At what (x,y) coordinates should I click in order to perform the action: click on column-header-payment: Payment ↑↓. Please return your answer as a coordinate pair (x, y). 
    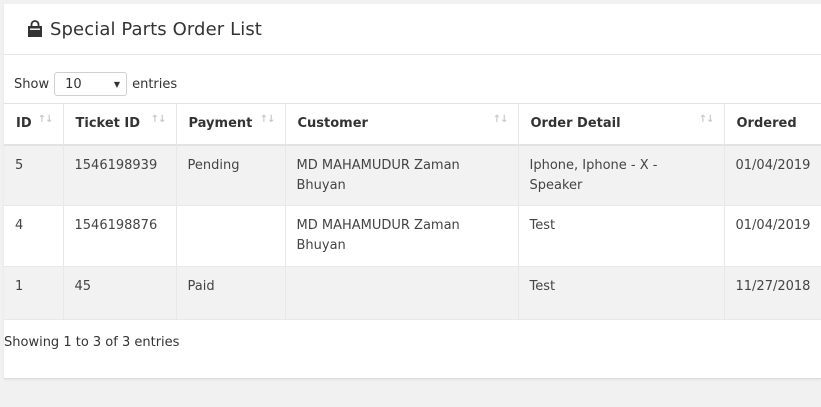
    Looking at the image, I should click on (230, 124).